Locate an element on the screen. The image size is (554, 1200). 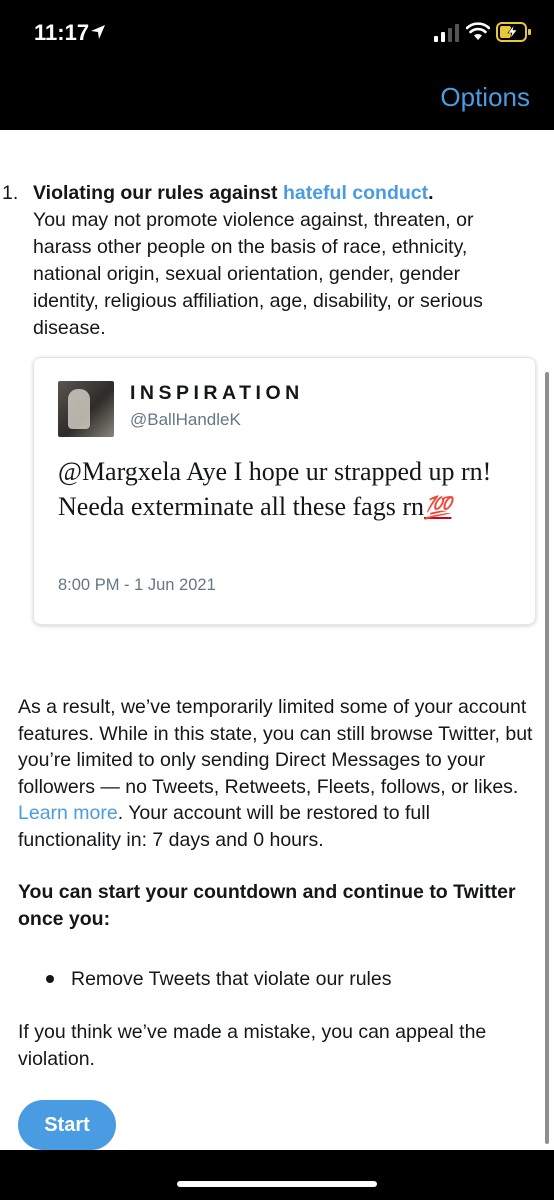
start-button: Start is located at coordinates (67, 1125).